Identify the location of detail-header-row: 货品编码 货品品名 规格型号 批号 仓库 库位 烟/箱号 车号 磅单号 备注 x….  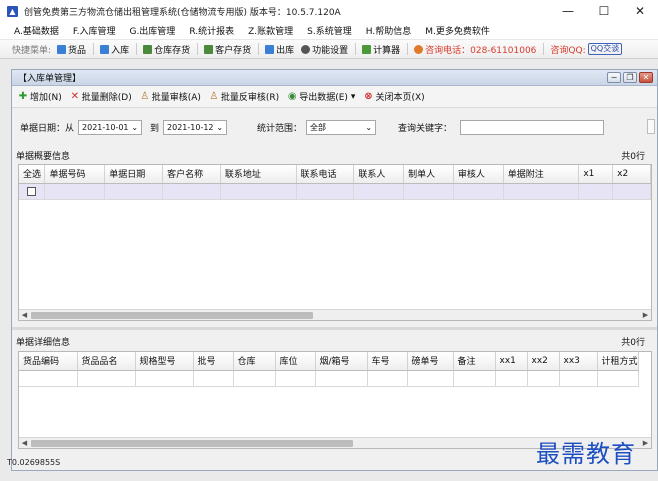
(329, 361).